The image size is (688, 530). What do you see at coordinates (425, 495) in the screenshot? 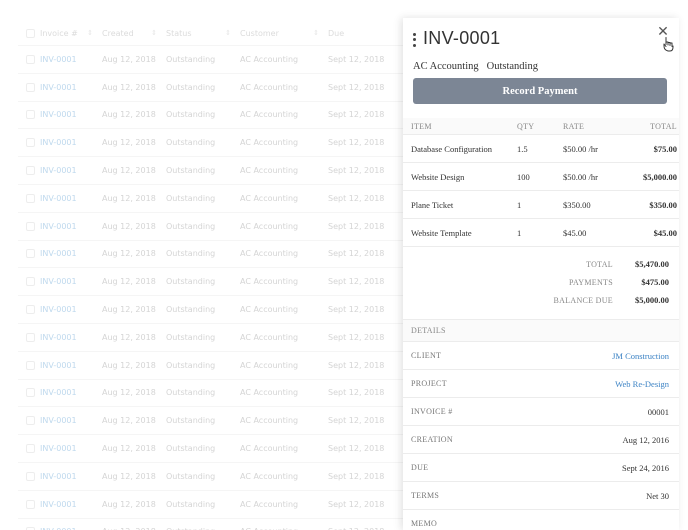
I see `detail-label: TERMS` at bounding box center [425, 495].